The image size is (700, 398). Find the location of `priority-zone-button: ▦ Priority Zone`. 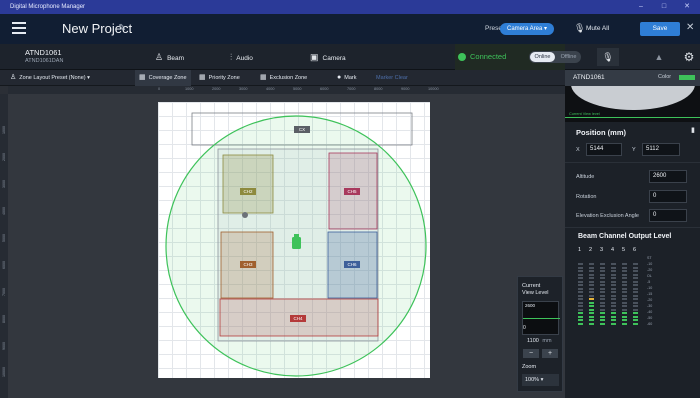

priority-zone-button: ▦ Priority Zone is located at coordinates (219, 78).